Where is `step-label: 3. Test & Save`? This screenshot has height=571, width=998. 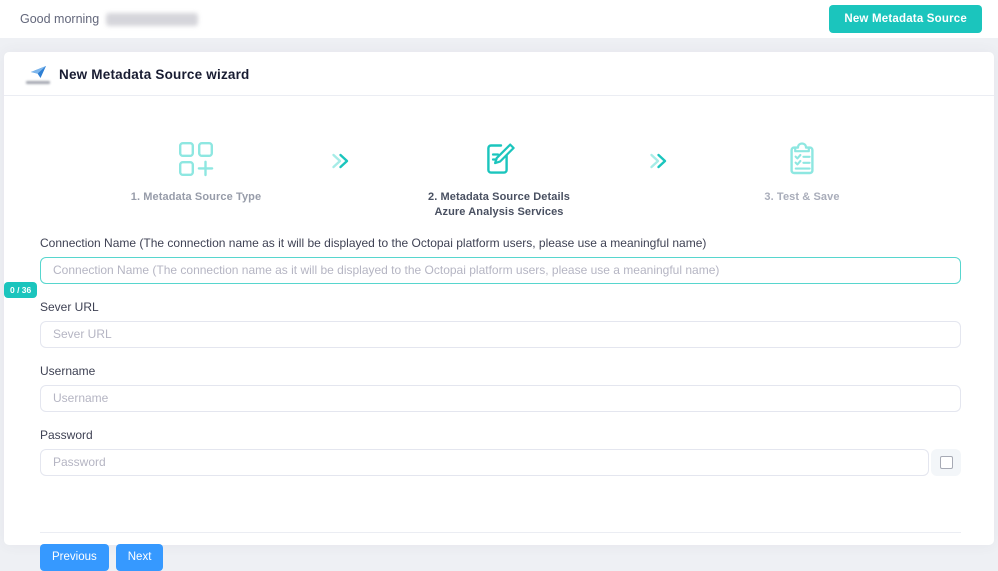 step-label: 3. Test & Save is located at coordinates (802, 197).